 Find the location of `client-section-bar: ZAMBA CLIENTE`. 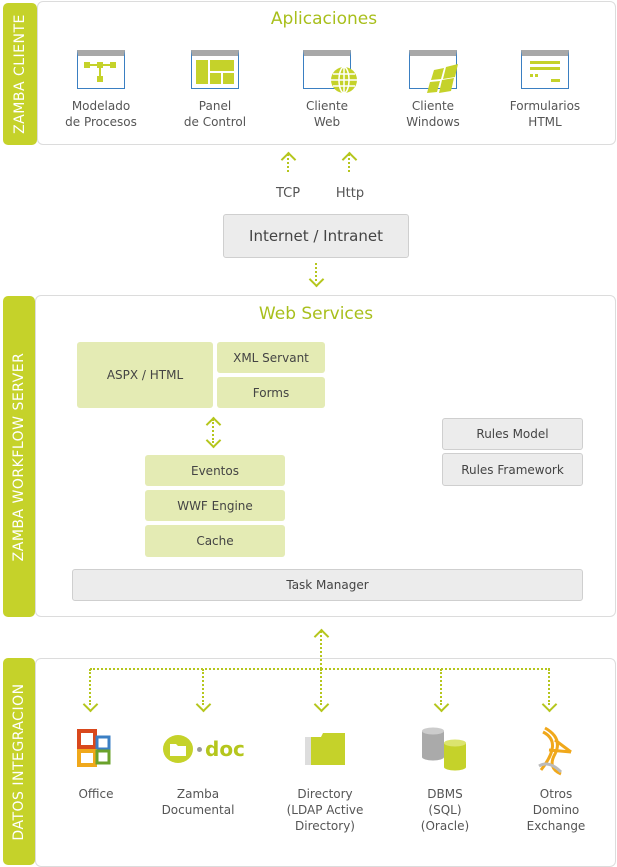

client-section-bar: ZAMBA CLIENTE is located at coordinates (20, 74).